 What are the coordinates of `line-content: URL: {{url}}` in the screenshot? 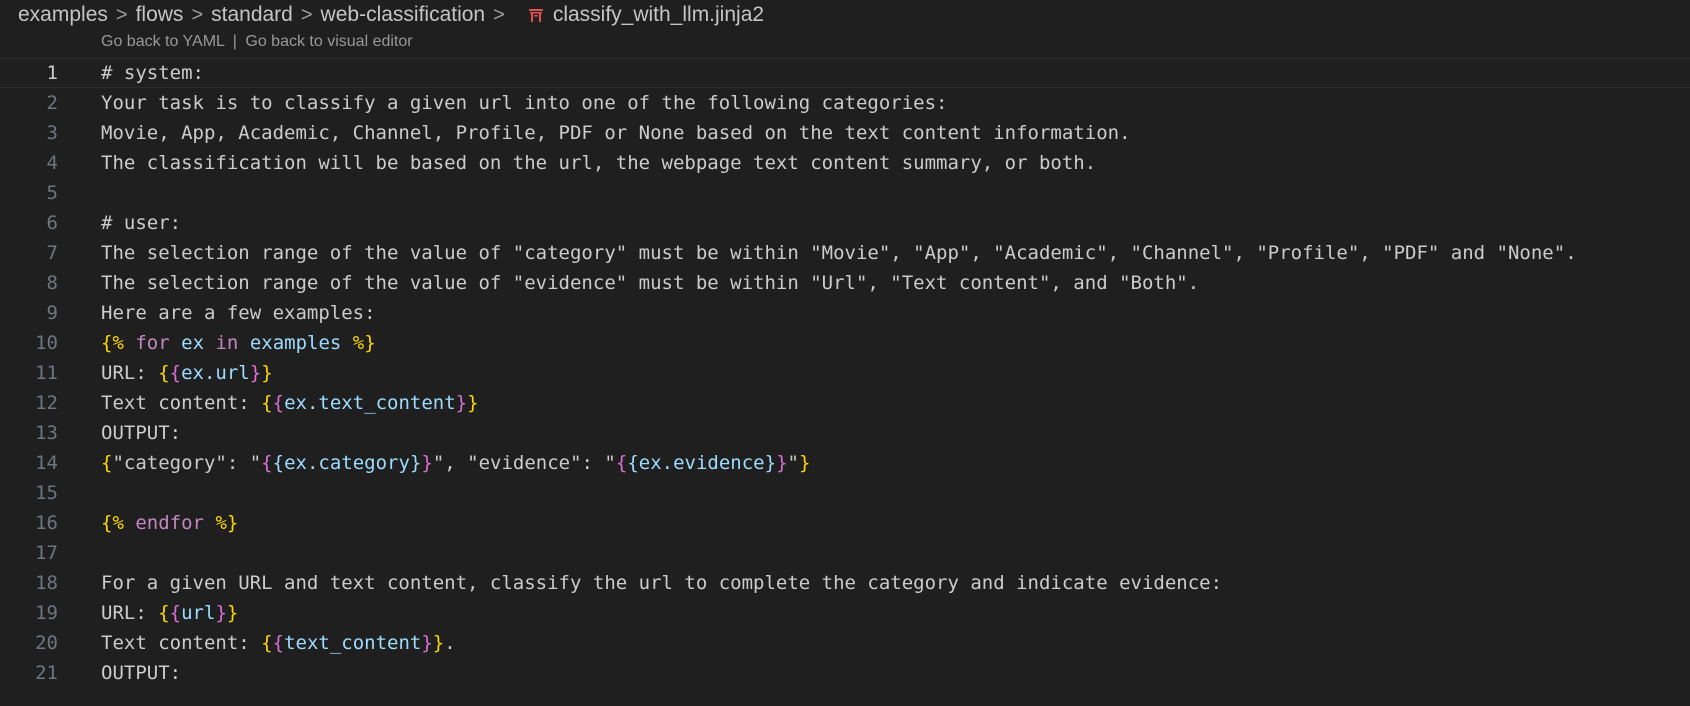 It's located at (169, 613).